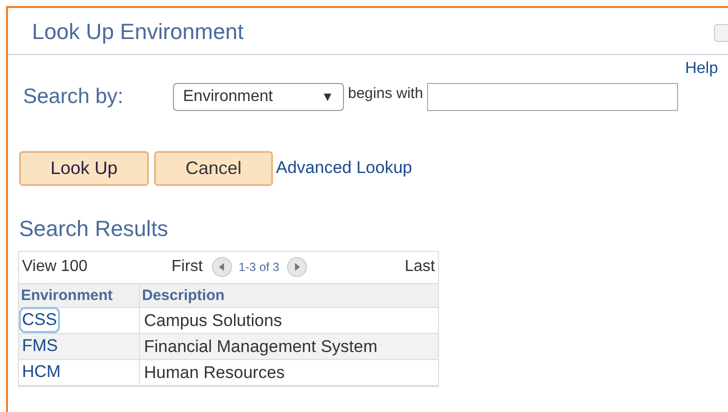 The width and height of the screenshot is (728, 412). I want to click on action-button: Look Up, so click(84, 168).